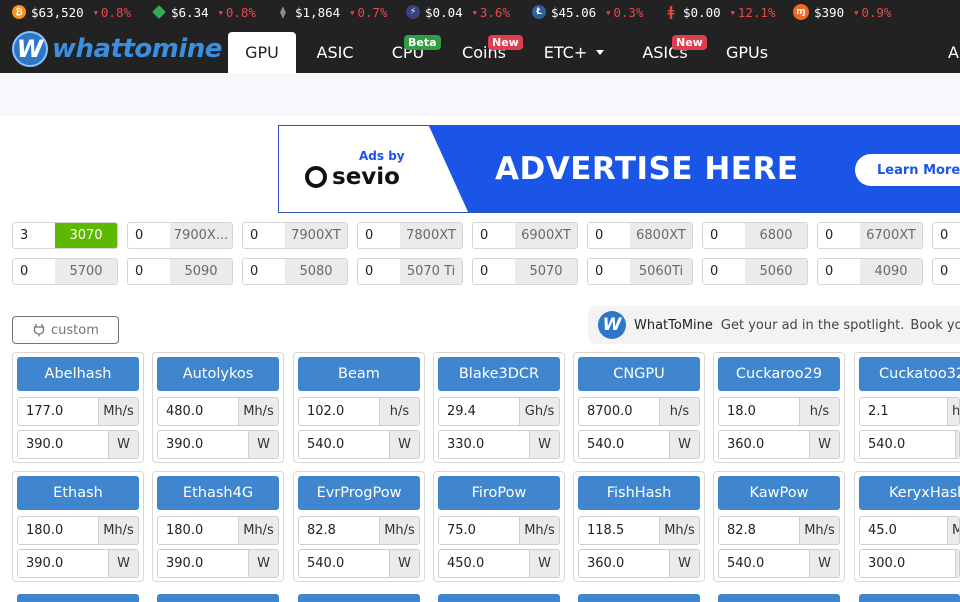  I want to click on ticker-item-kas: ǂ $0.00 12.1%, so click(719, 12).